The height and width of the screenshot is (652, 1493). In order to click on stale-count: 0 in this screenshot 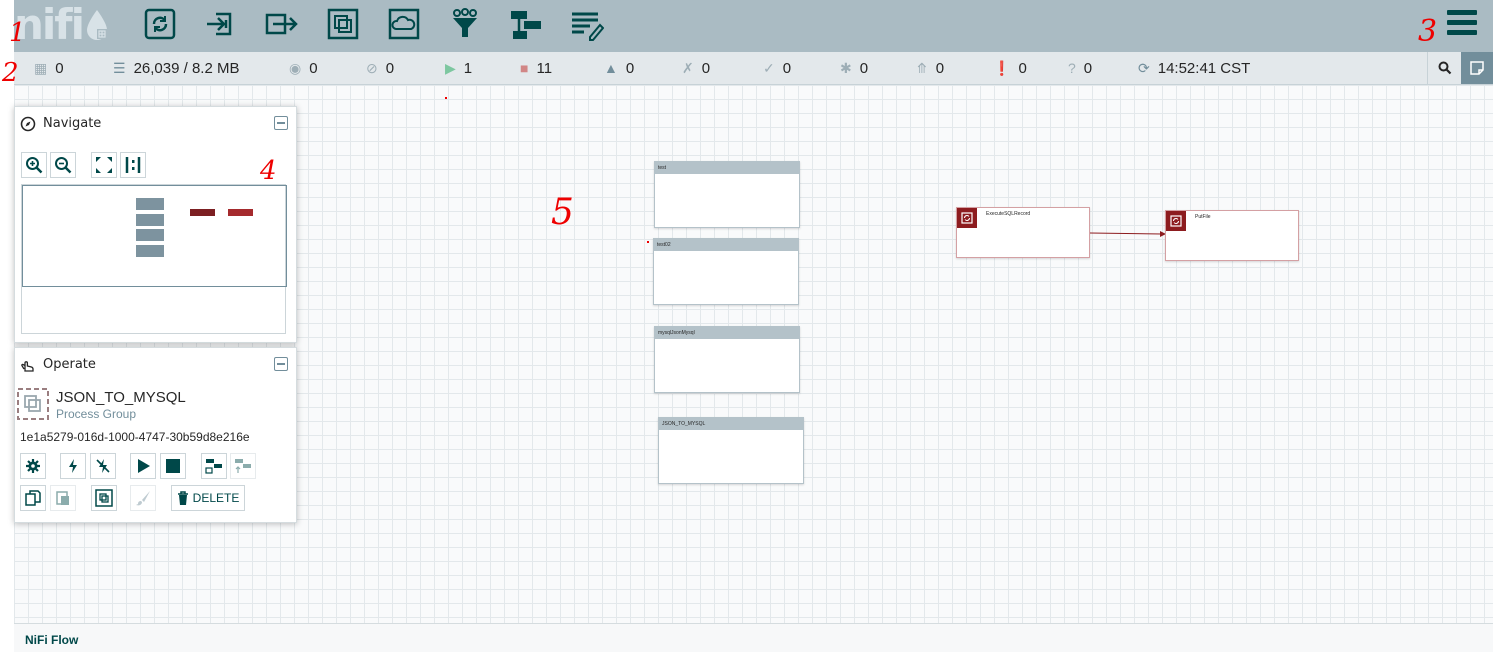, I will do `click(940, 68)`.